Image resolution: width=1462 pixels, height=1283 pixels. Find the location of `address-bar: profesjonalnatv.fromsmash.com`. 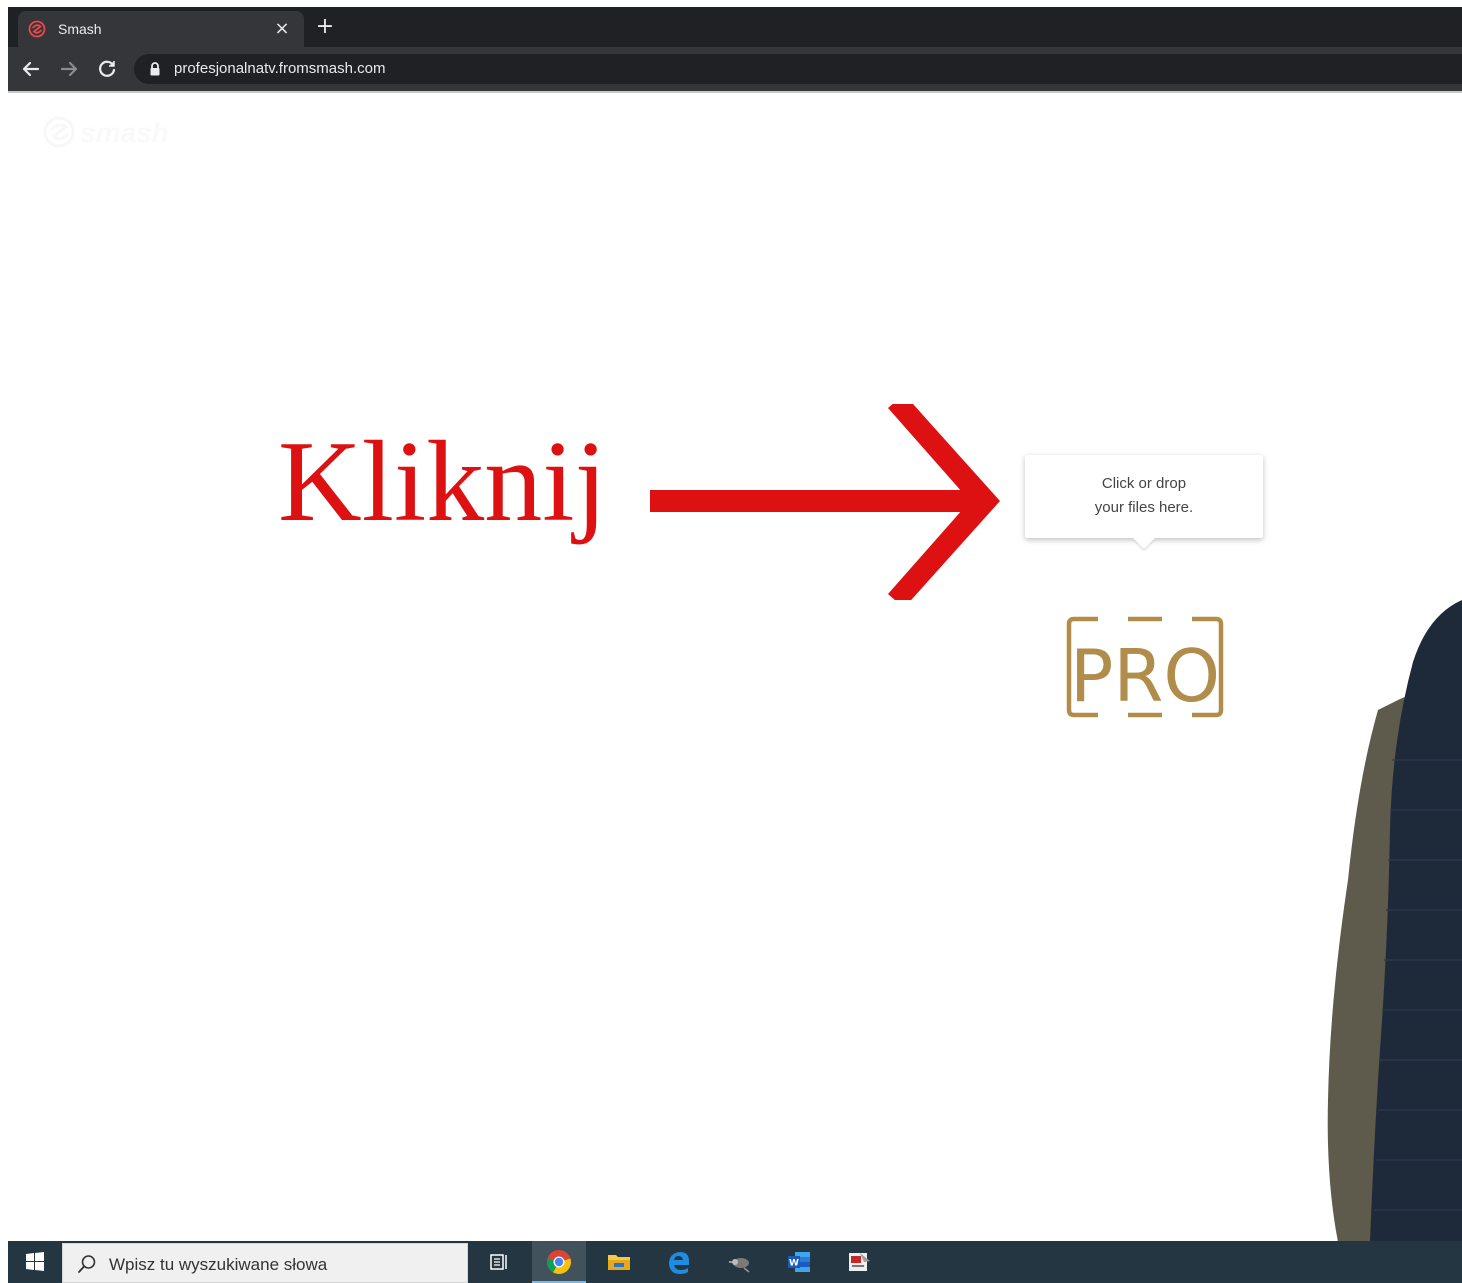

address-bar: profesjonalnatv.fromsmash.com is located at coordinates (798, 69).